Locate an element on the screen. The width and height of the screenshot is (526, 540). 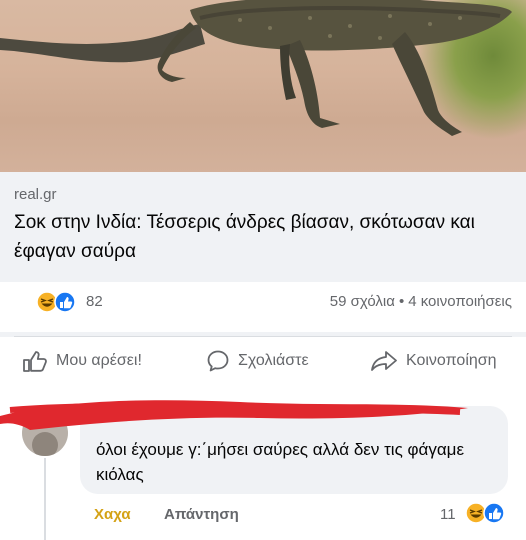
comments-count: 59 σχόλια is located at coordinates (362, 301).